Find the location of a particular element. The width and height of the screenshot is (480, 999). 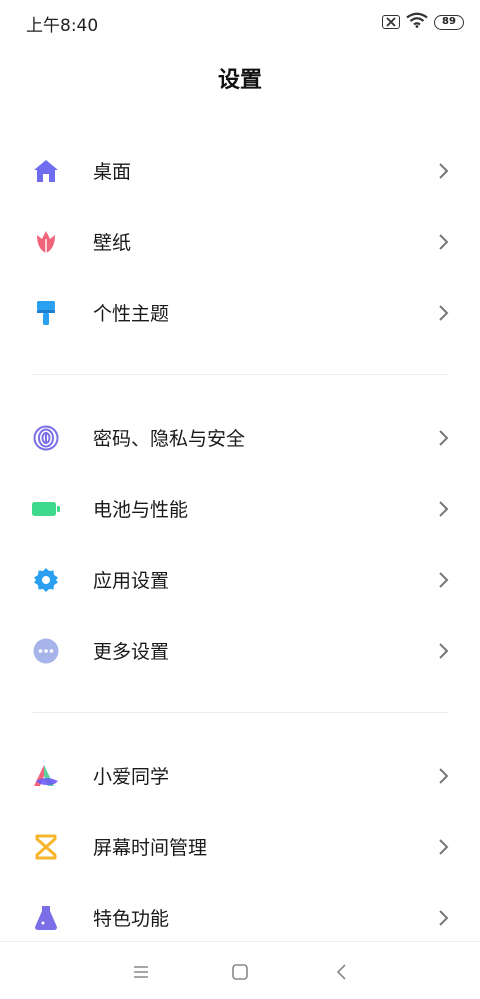

settings-item-more-settings: 更多设置 is located at coordinates (240, 650).